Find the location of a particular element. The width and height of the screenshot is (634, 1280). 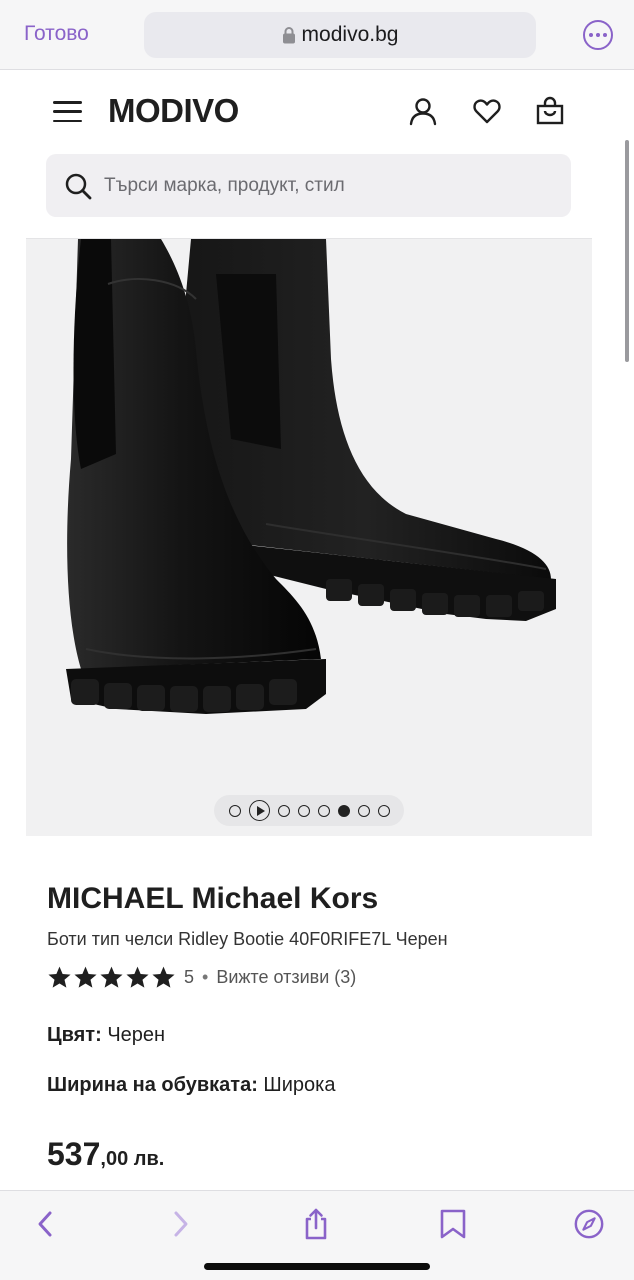

gallery-pagination is located at coordinates (309, 810).